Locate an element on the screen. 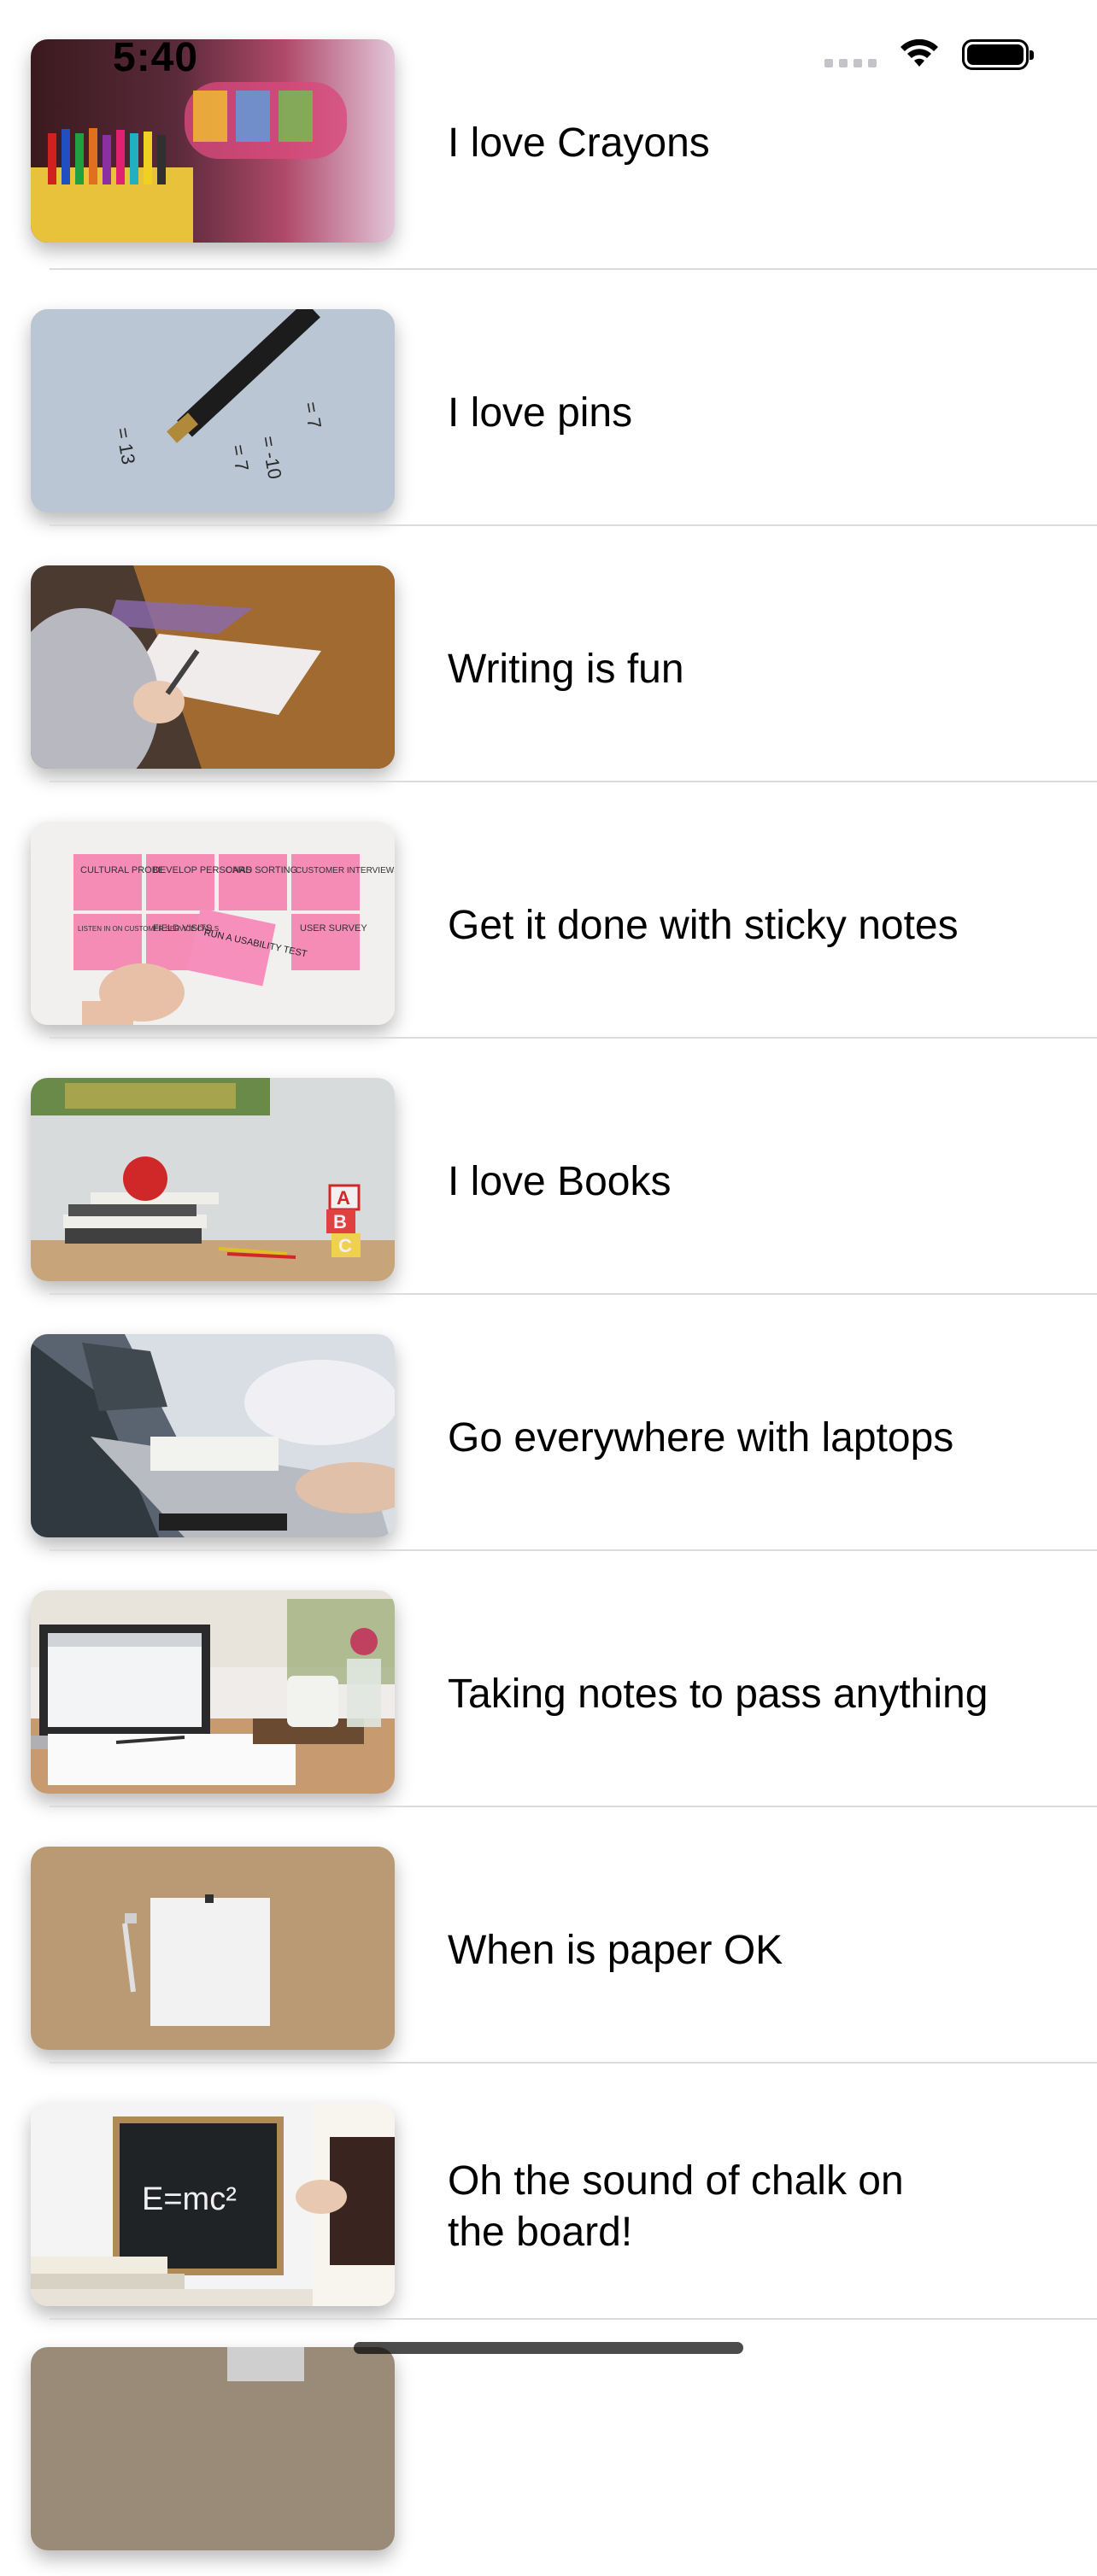 This screenshot has width=1097, height=2576. list-row-notes: Taking notes to pass anything is located at coordinates (548, 1679).